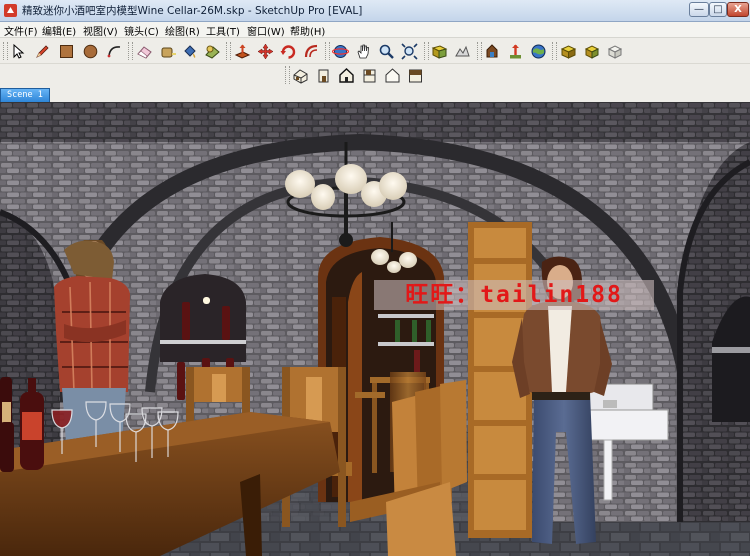 Image resolution: width=750 pixels, height=556 pixels. What do you see at coordinates (114, 51) in the screenshot?
I see `arc-icon` at bounding box center [114, 51].